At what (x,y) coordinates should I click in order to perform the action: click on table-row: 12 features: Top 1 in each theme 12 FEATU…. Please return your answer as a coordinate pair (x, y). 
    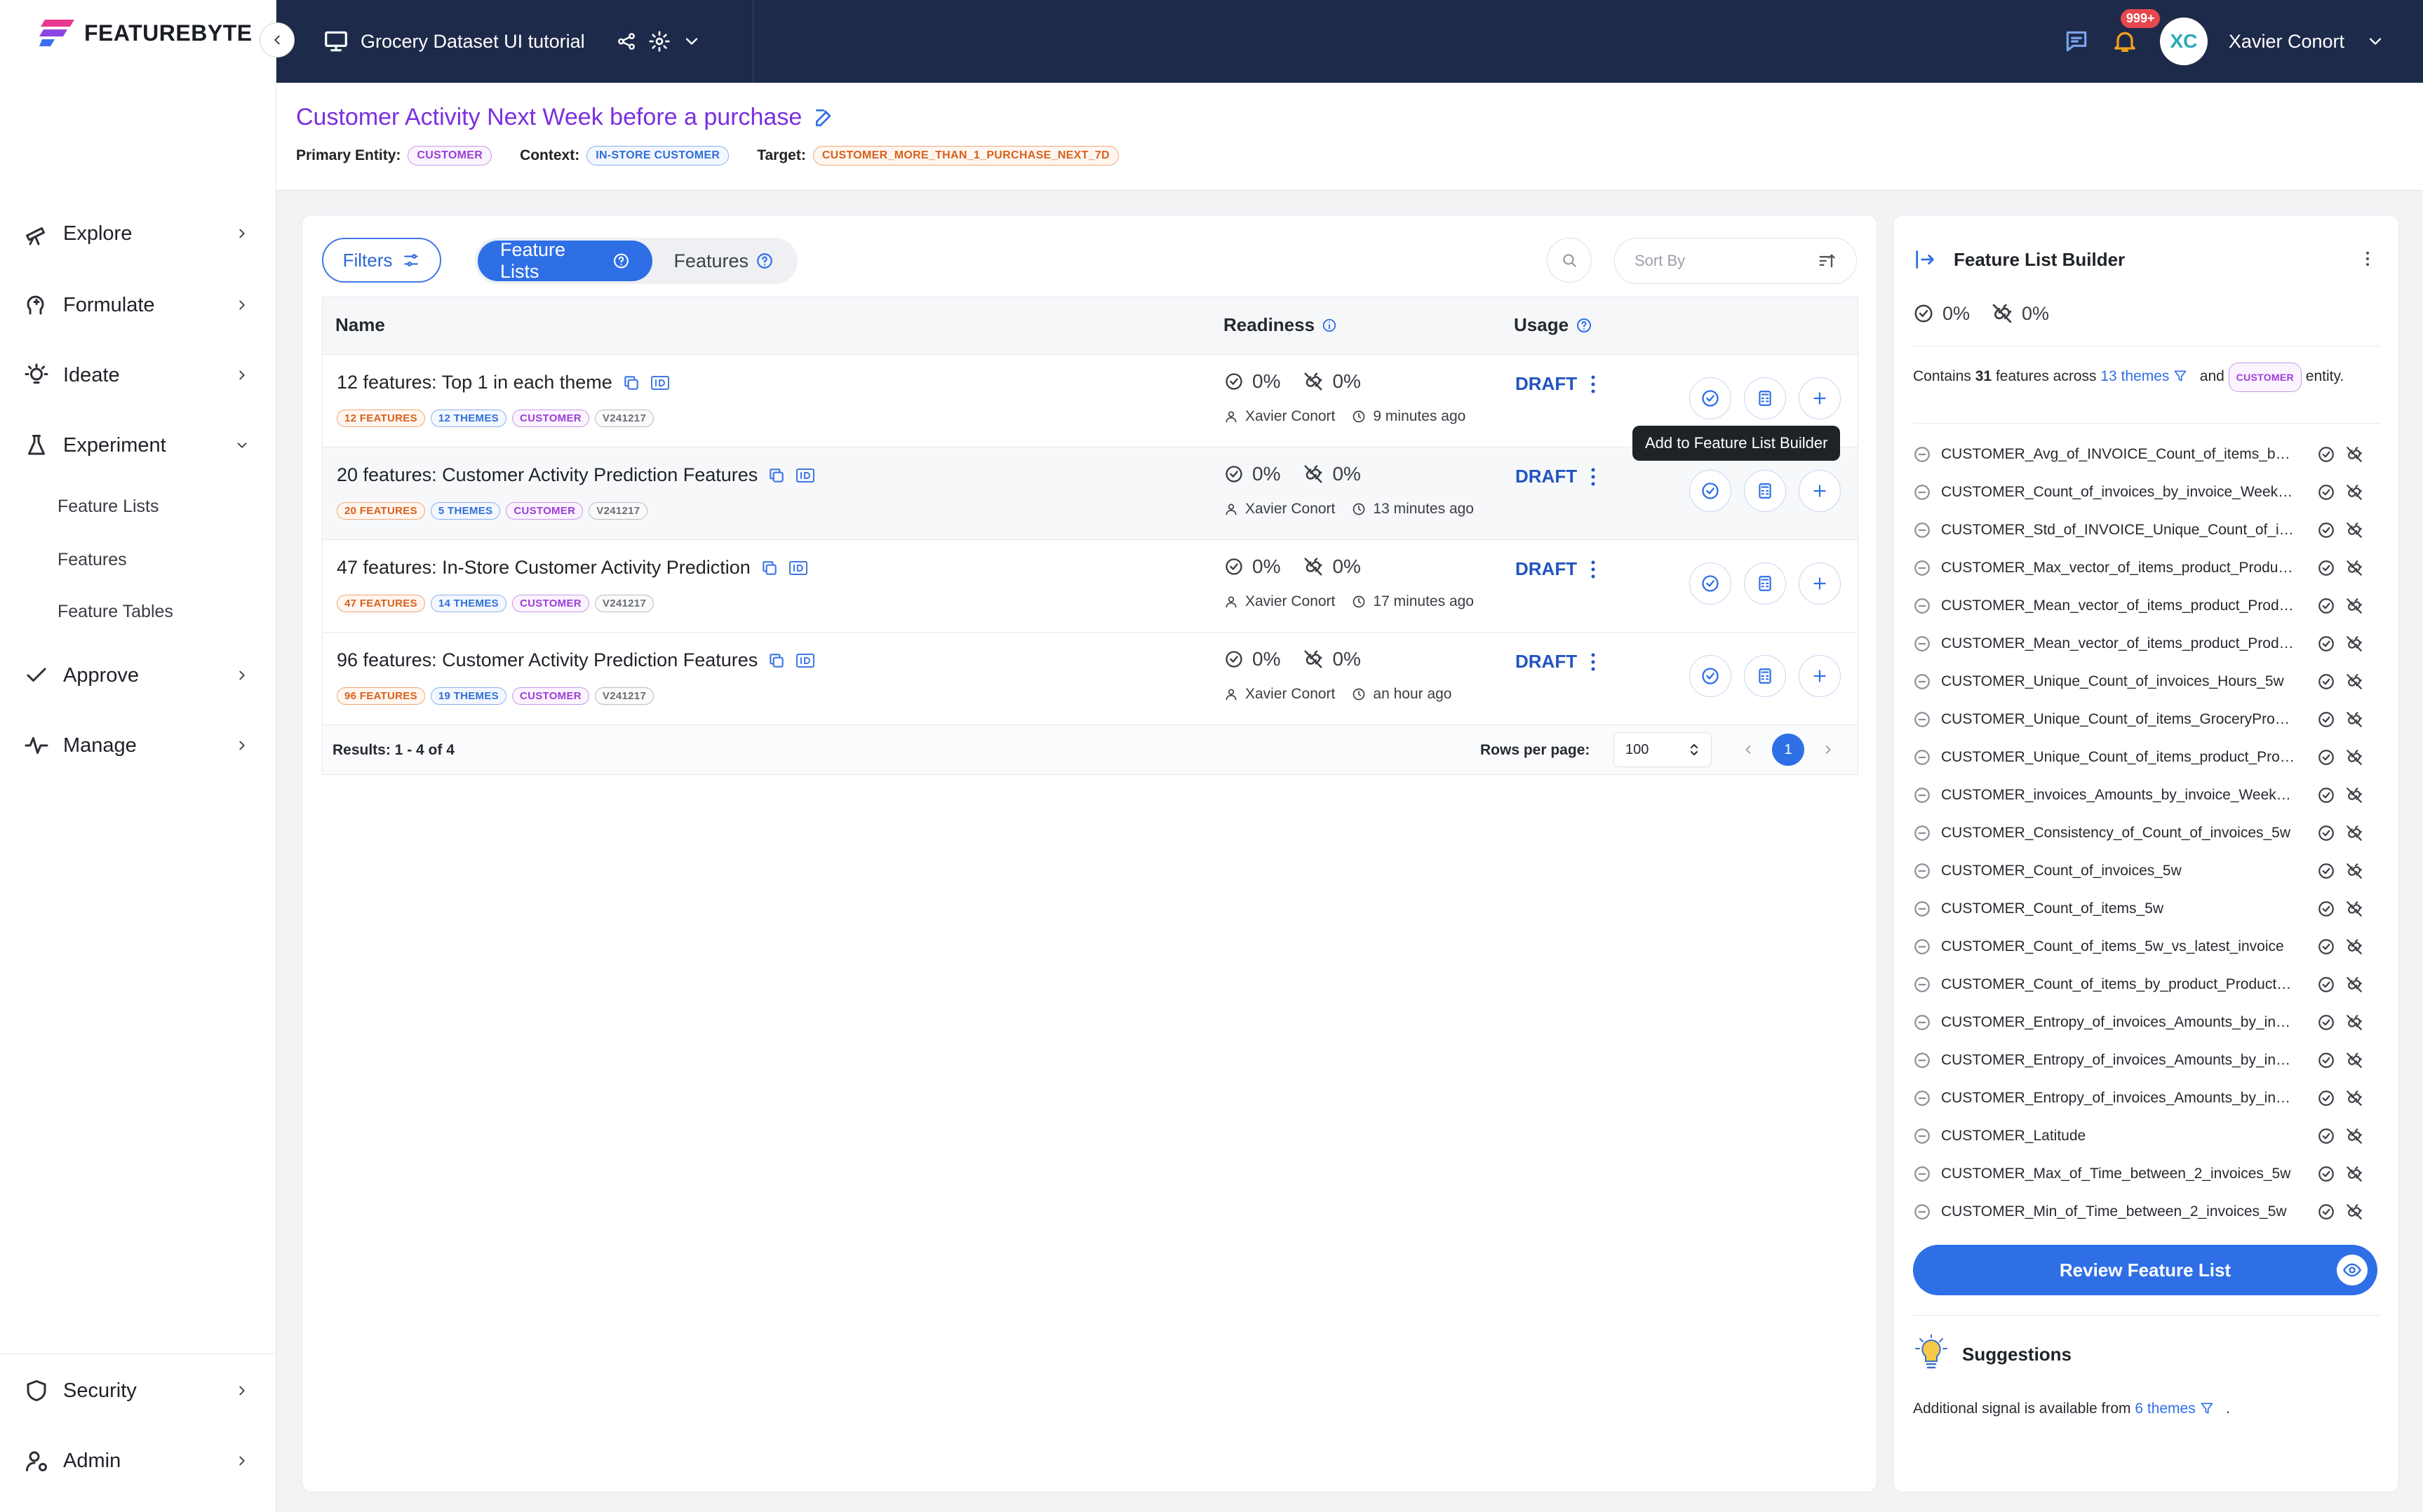
    Looking at the image, I should click on (1090, 401).